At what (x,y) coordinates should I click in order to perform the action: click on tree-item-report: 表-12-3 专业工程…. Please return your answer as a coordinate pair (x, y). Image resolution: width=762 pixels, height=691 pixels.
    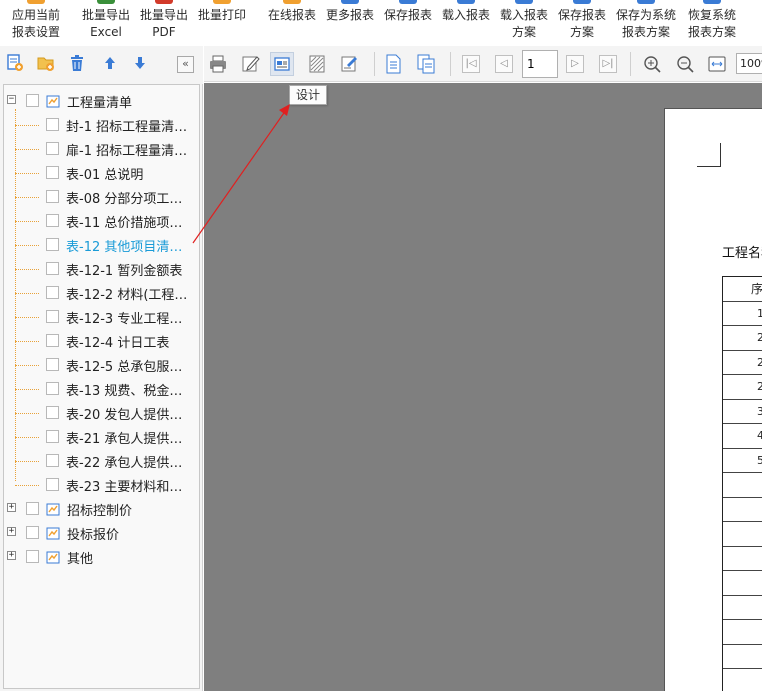
    Looking at the image, I should click on (101, 317).